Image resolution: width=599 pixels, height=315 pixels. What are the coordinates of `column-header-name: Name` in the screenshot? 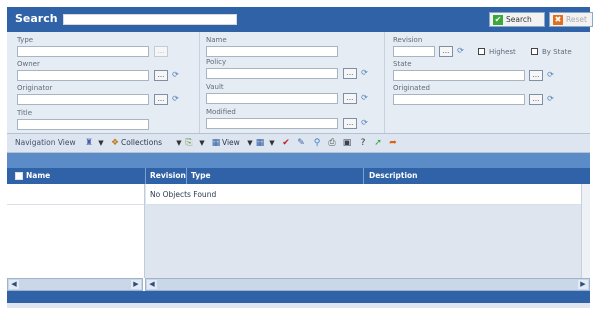 It's located at (38, 175).